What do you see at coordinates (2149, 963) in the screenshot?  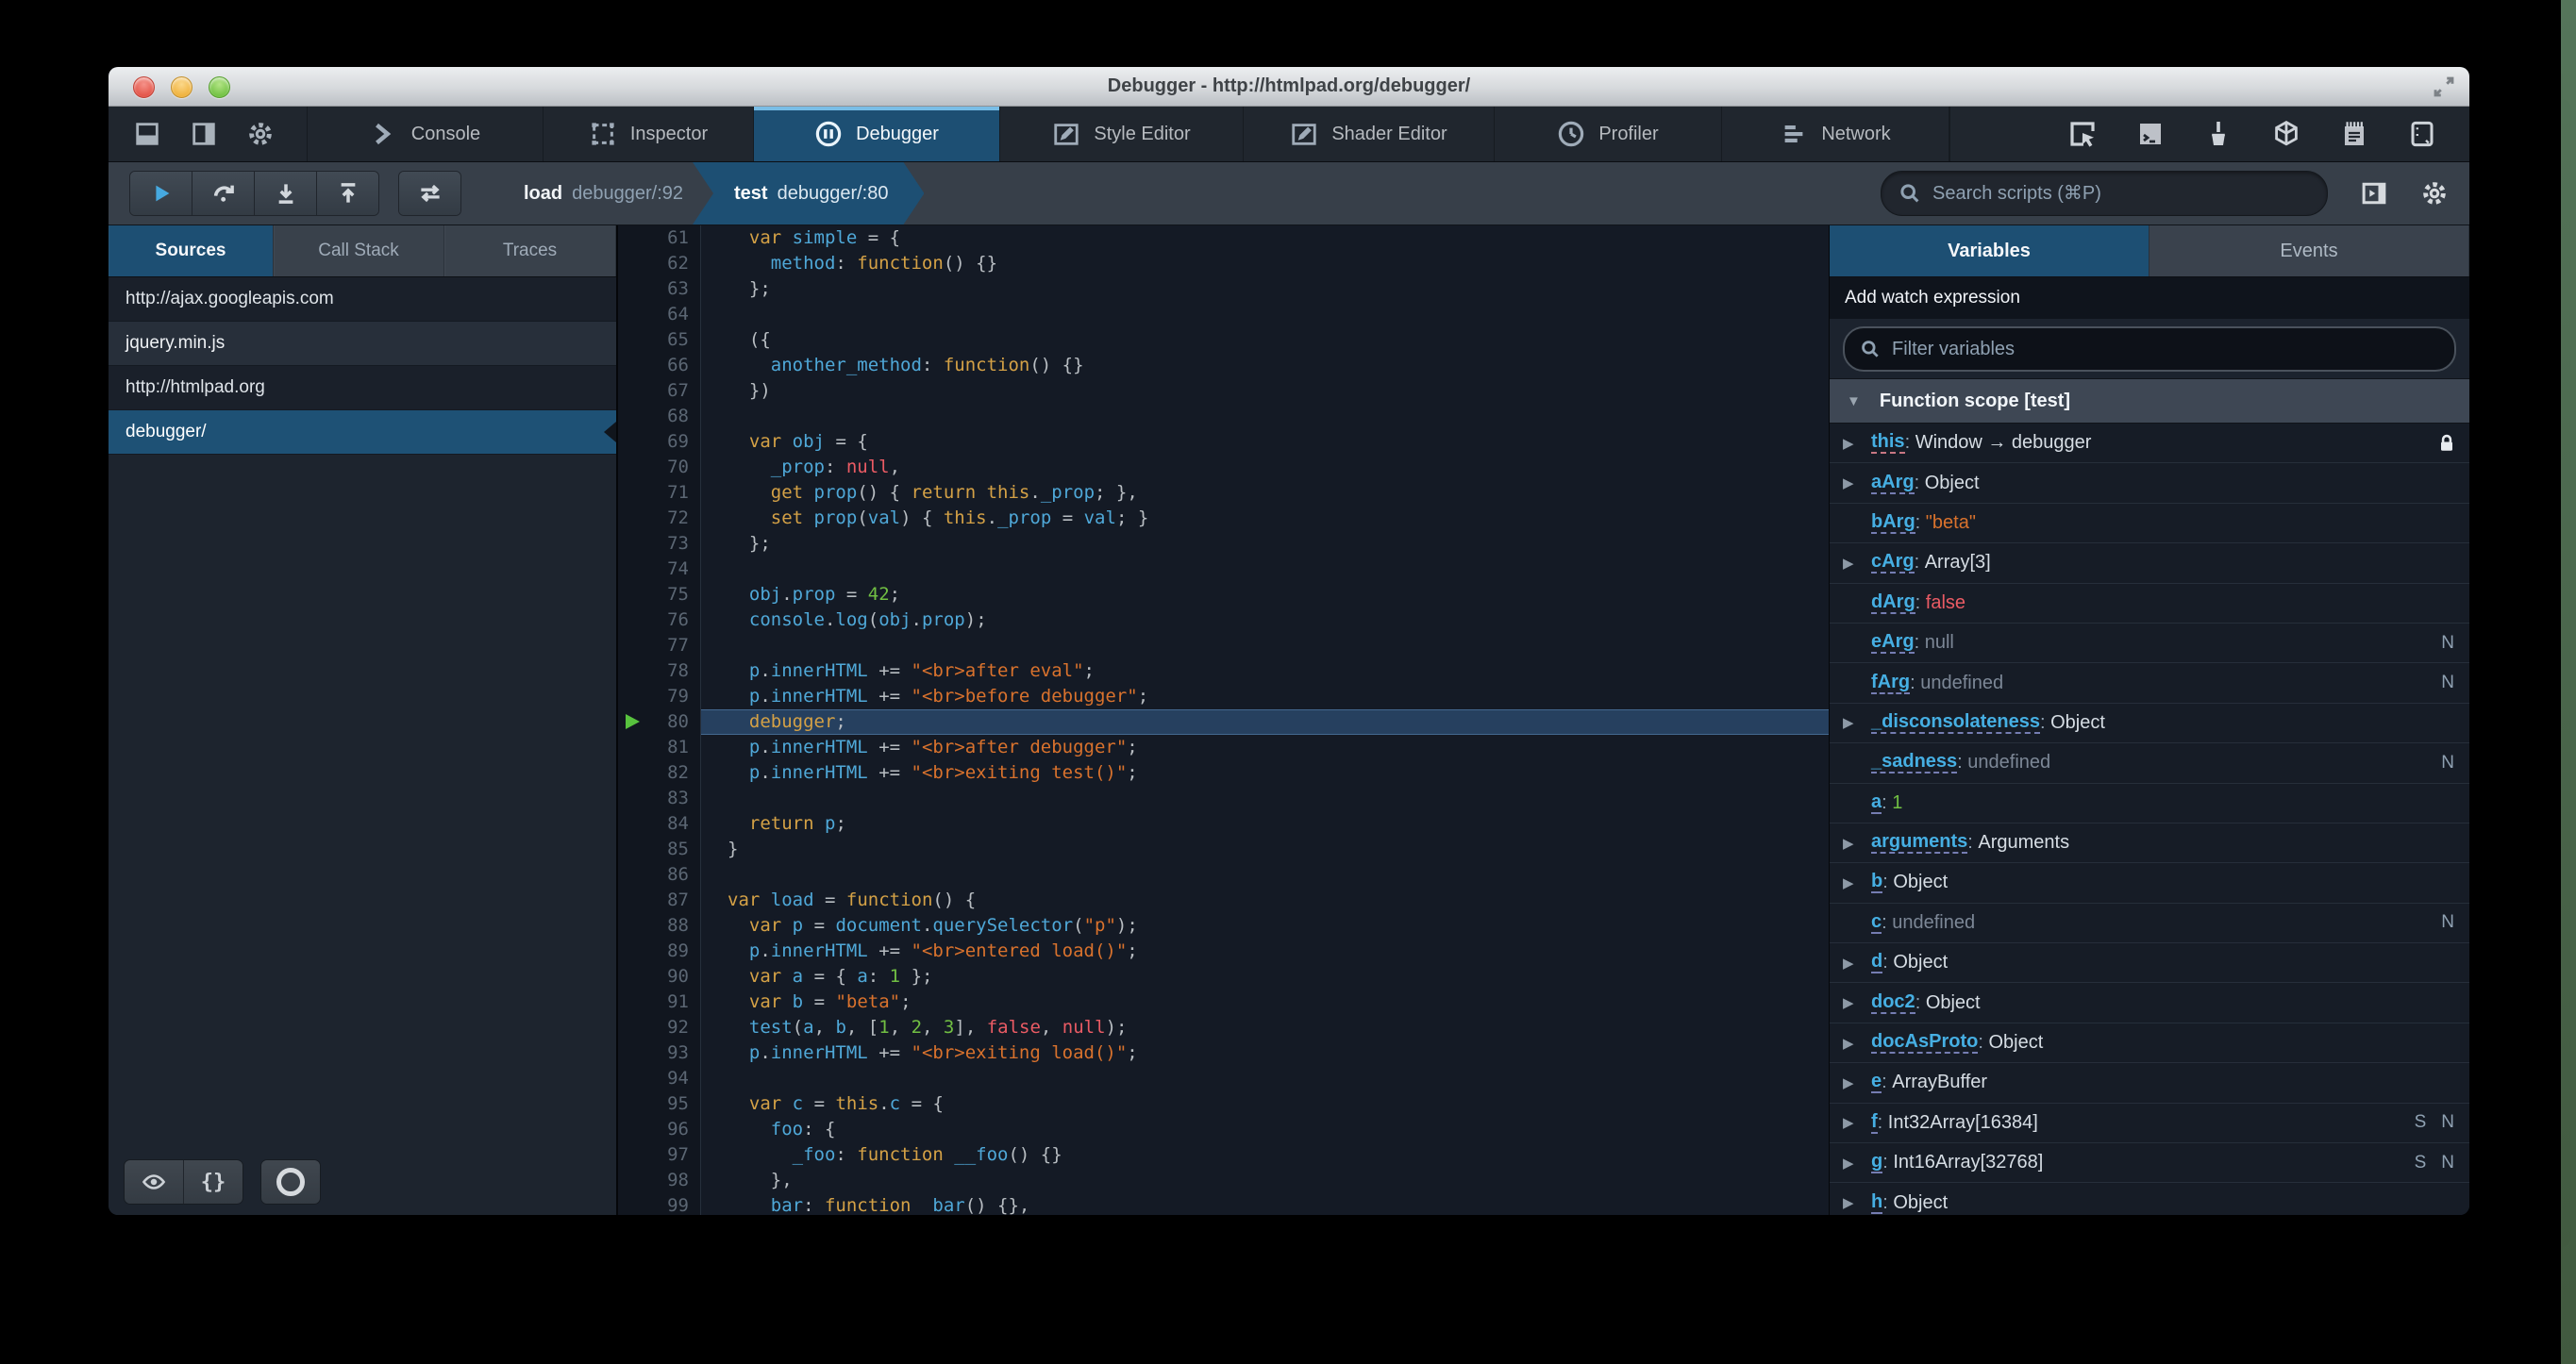 I see `variable-row: ▶ d: Object` at bounding box center [2149, 963].